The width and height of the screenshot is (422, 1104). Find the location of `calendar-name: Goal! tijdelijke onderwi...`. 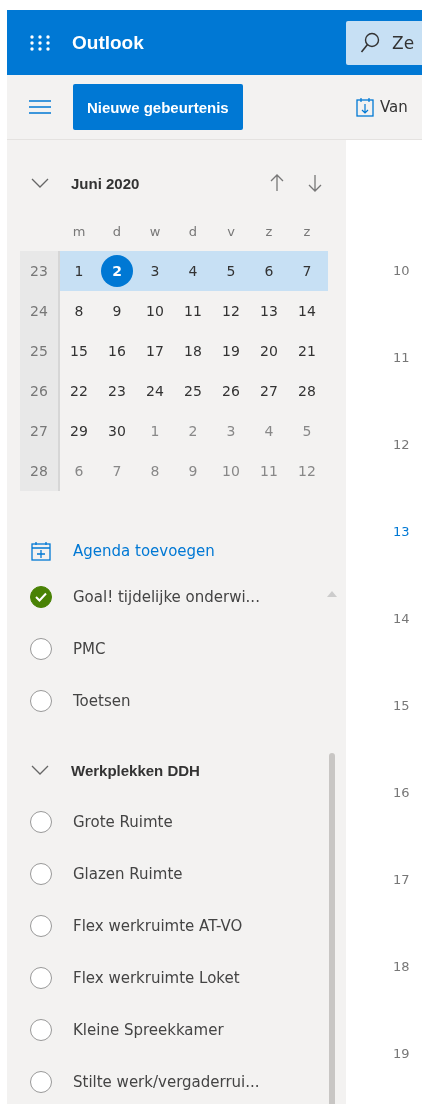

calendar-name: Goal! tijdelijke onderwi... is located at coordinates (166, 597).